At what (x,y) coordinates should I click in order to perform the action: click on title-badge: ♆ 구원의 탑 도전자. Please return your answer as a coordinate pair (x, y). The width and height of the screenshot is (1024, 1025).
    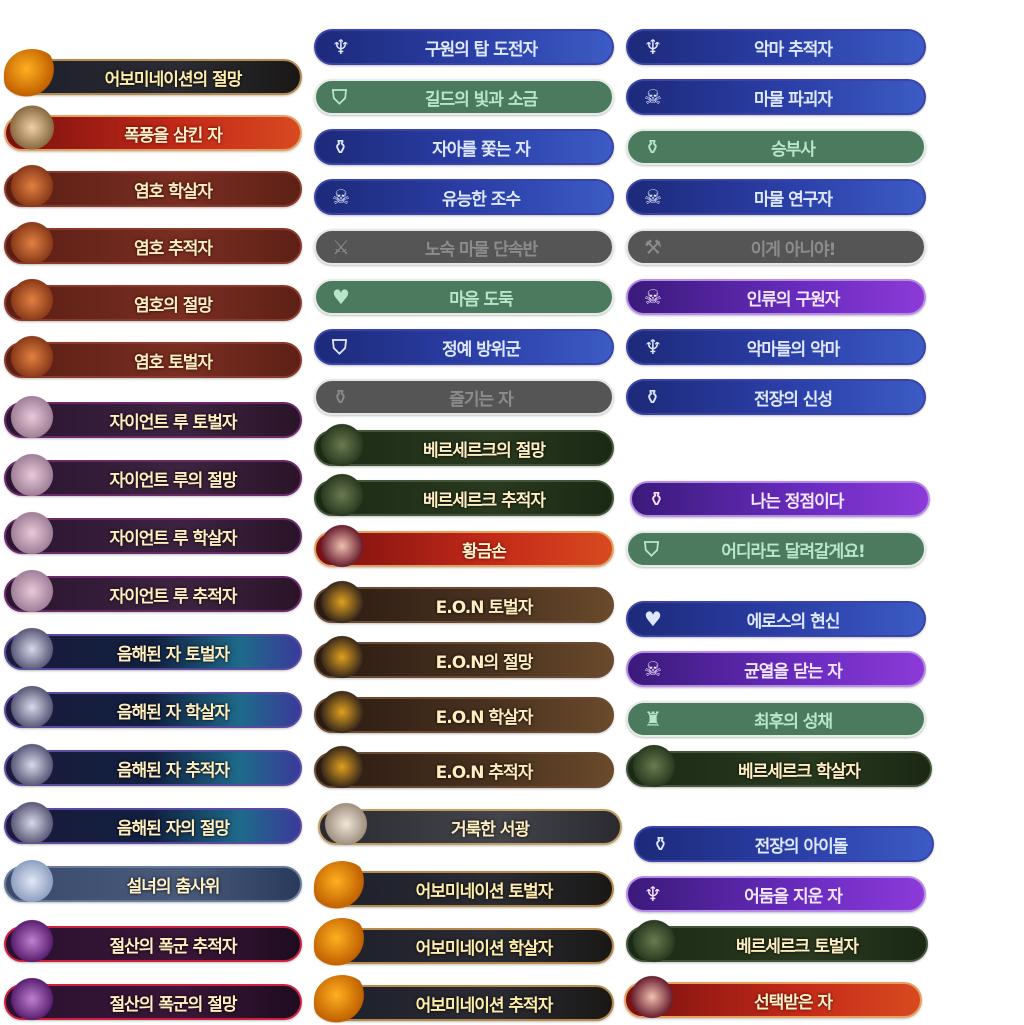
    Looking at the image, I should click on (464, 47).